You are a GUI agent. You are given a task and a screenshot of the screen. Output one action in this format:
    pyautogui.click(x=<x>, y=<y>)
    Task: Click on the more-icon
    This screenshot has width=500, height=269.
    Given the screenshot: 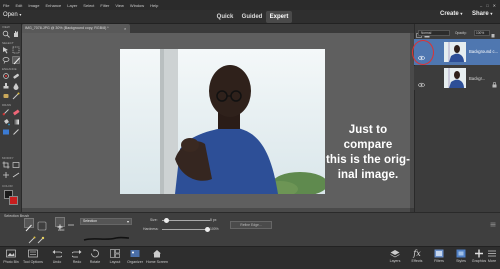 What is the action you would take?
    pyautogui.click(x=492, y=253)
    